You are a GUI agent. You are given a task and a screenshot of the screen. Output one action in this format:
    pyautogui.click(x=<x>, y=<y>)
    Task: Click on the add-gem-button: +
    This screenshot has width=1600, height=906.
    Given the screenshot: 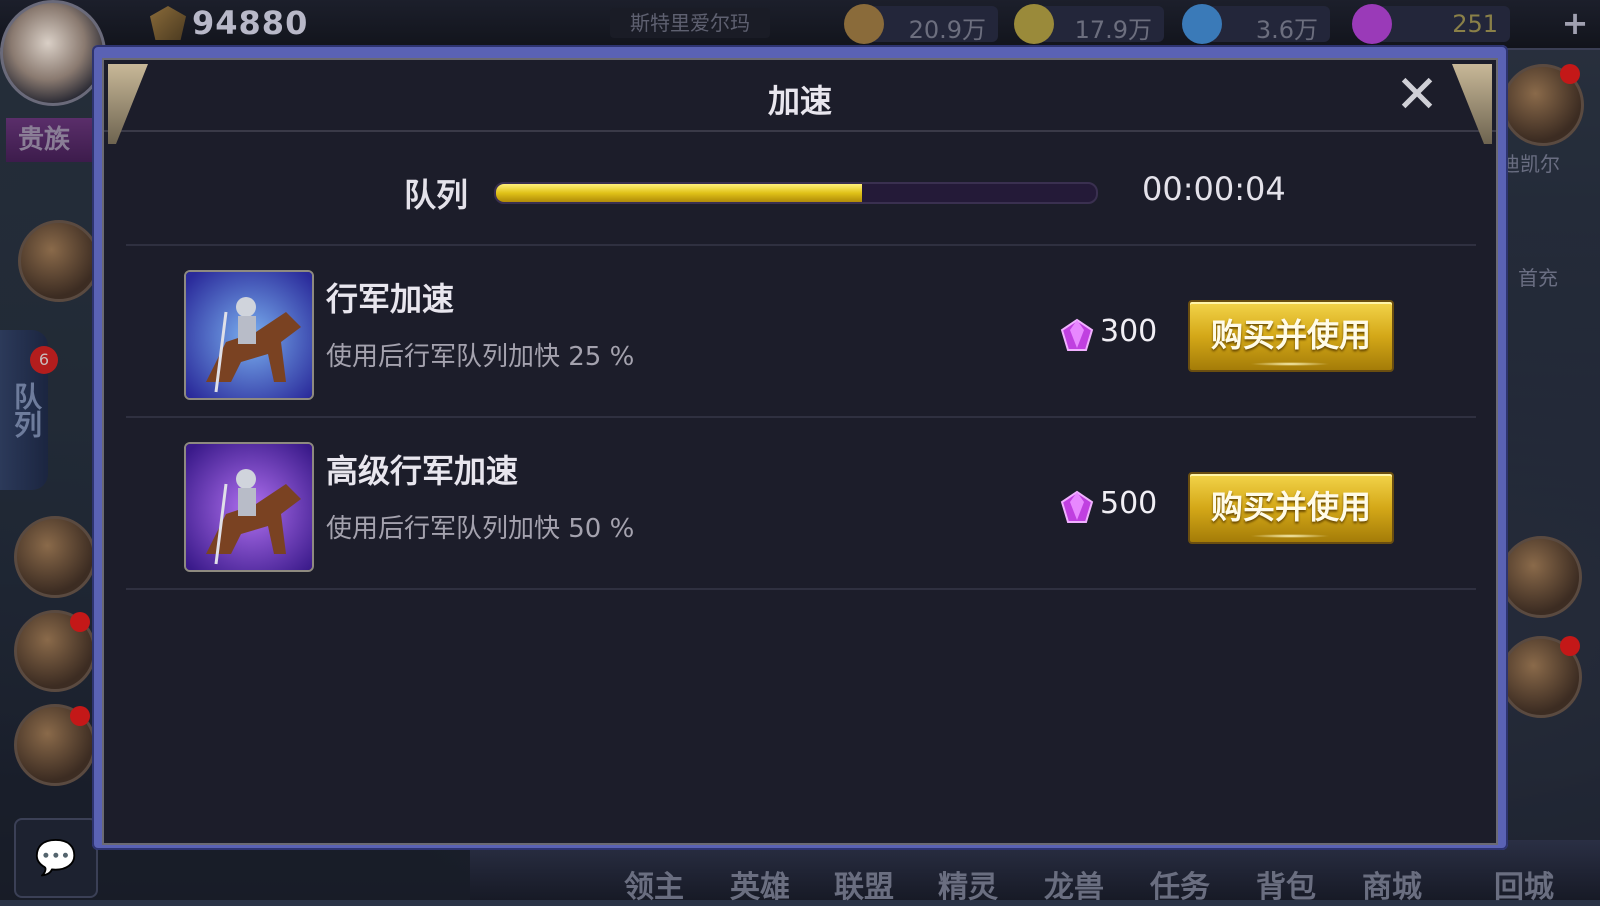 What is the action you would take?
    pyautogui.click(x=1575, y=23)
    